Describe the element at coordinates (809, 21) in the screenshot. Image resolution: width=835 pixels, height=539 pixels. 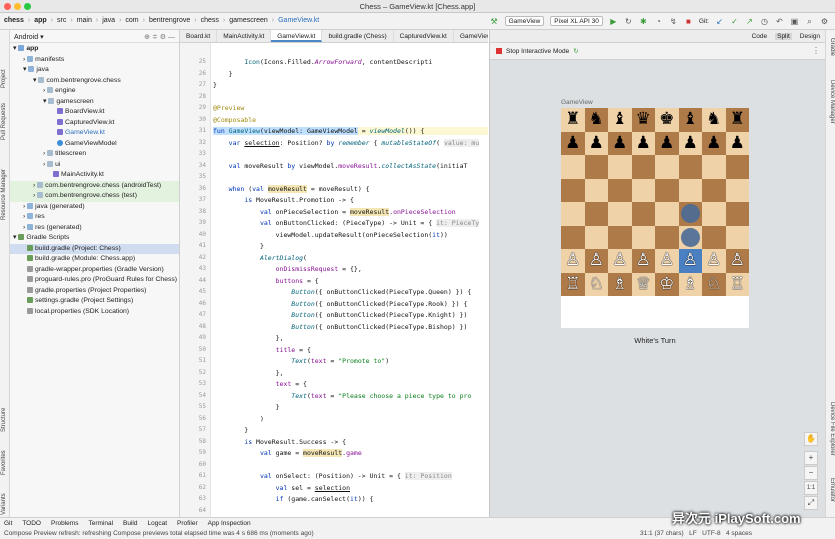
I see `search-icon: ⌕` at that location.